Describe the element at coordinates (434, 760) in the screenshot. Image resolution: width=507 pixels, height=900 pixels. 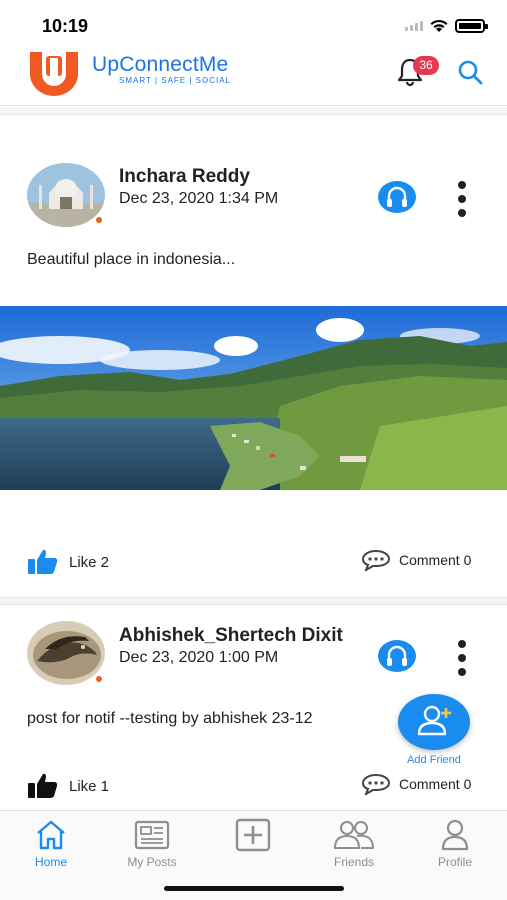
I see `add-friend-label: Add Friend` at that location.